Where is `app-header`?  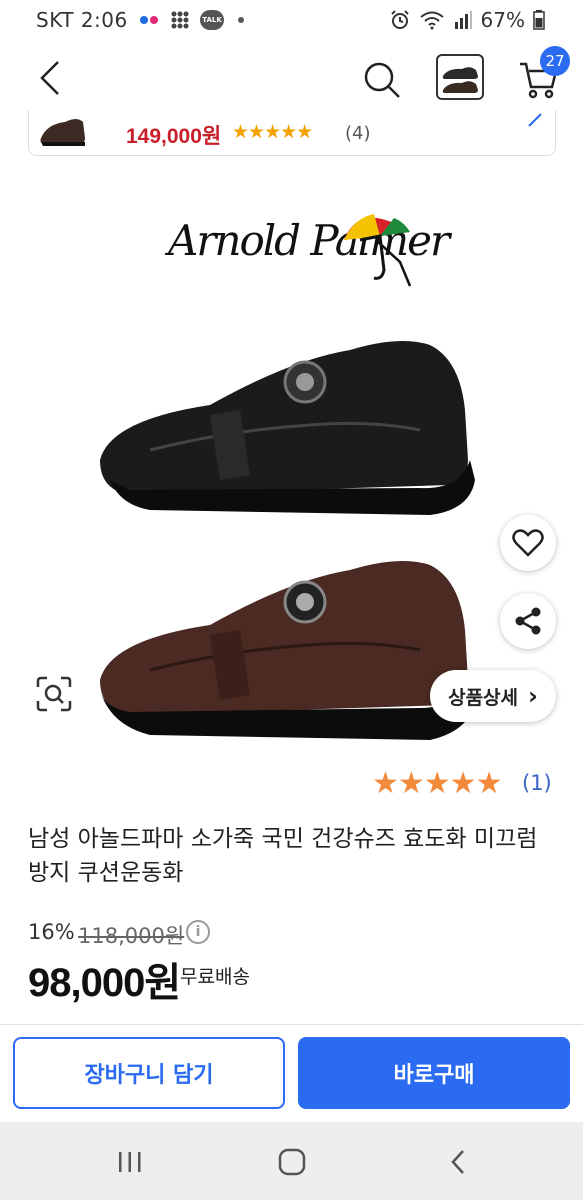
app-header is located at coordinates (291, 79).